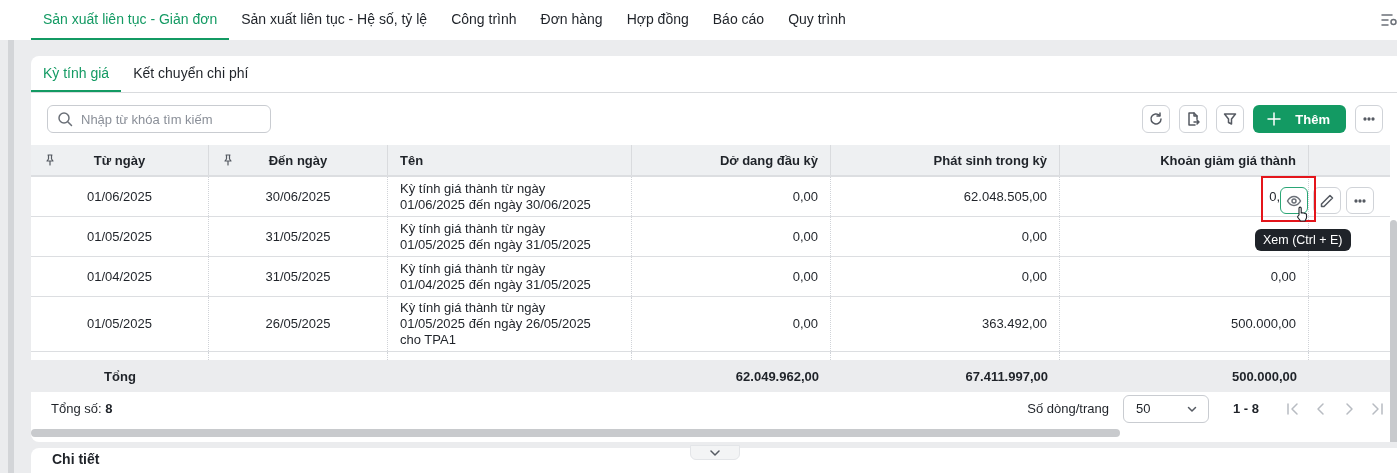 The height and width of the screenshot is (473, 1397). What do you see at coordinates (1005, 196) in the screenshot?
I see `table-cell: 62.048.505,00` at bounding box center [1005, 196].